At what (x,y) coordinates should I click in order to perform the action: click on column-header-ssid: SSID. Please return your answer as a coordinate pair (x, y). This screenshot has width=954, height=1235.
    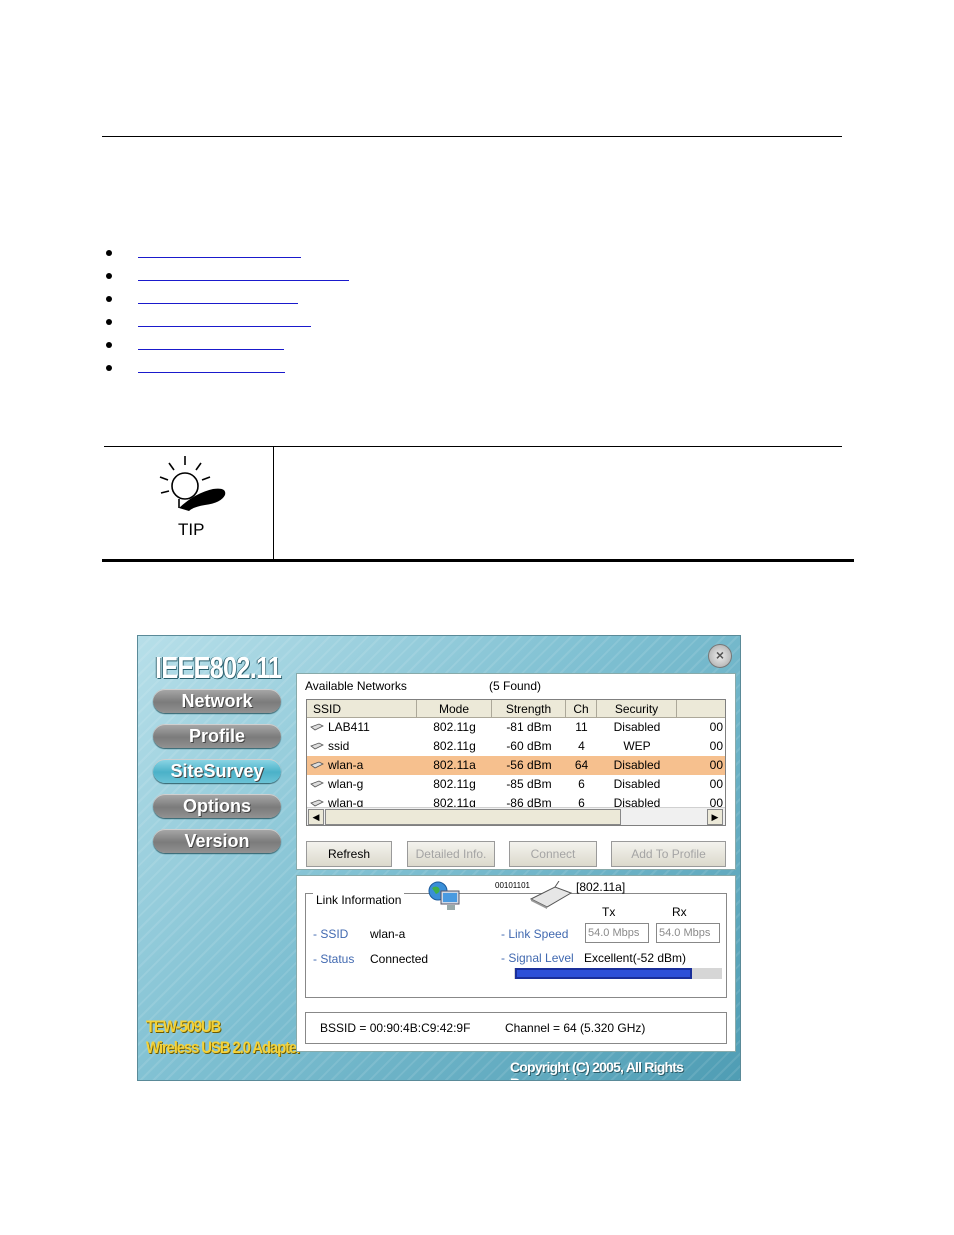
    Looking at the image, I should click on (362, 709).